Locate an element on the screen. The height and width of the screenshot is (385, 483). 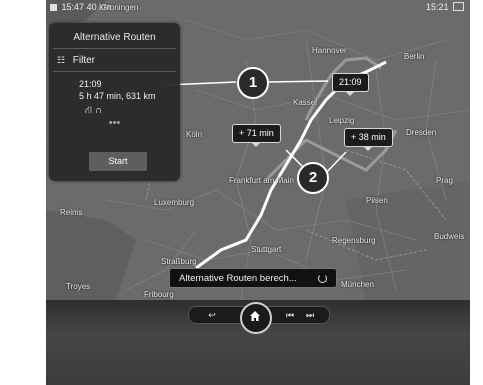
alt-route-bubble: + 38 min is located at coordinates (368, 139).